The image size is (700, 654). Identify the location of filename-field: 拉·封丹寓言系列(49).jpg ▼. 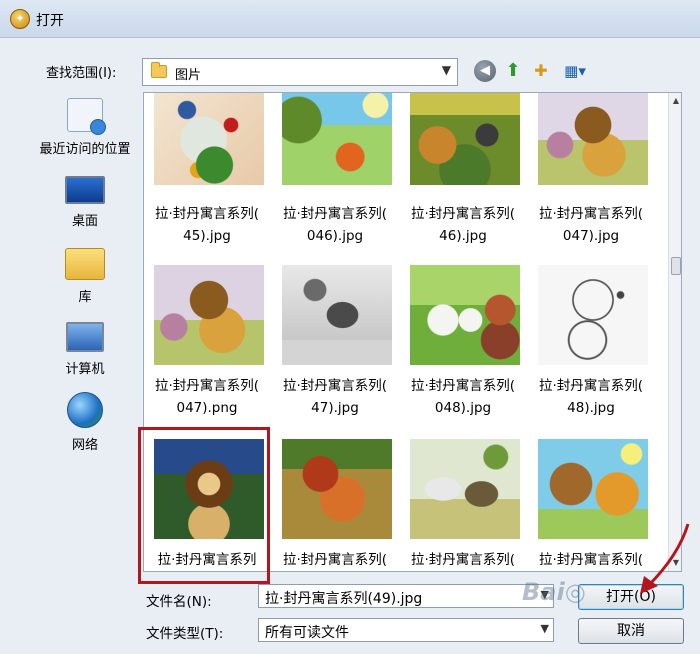
(406, 596).